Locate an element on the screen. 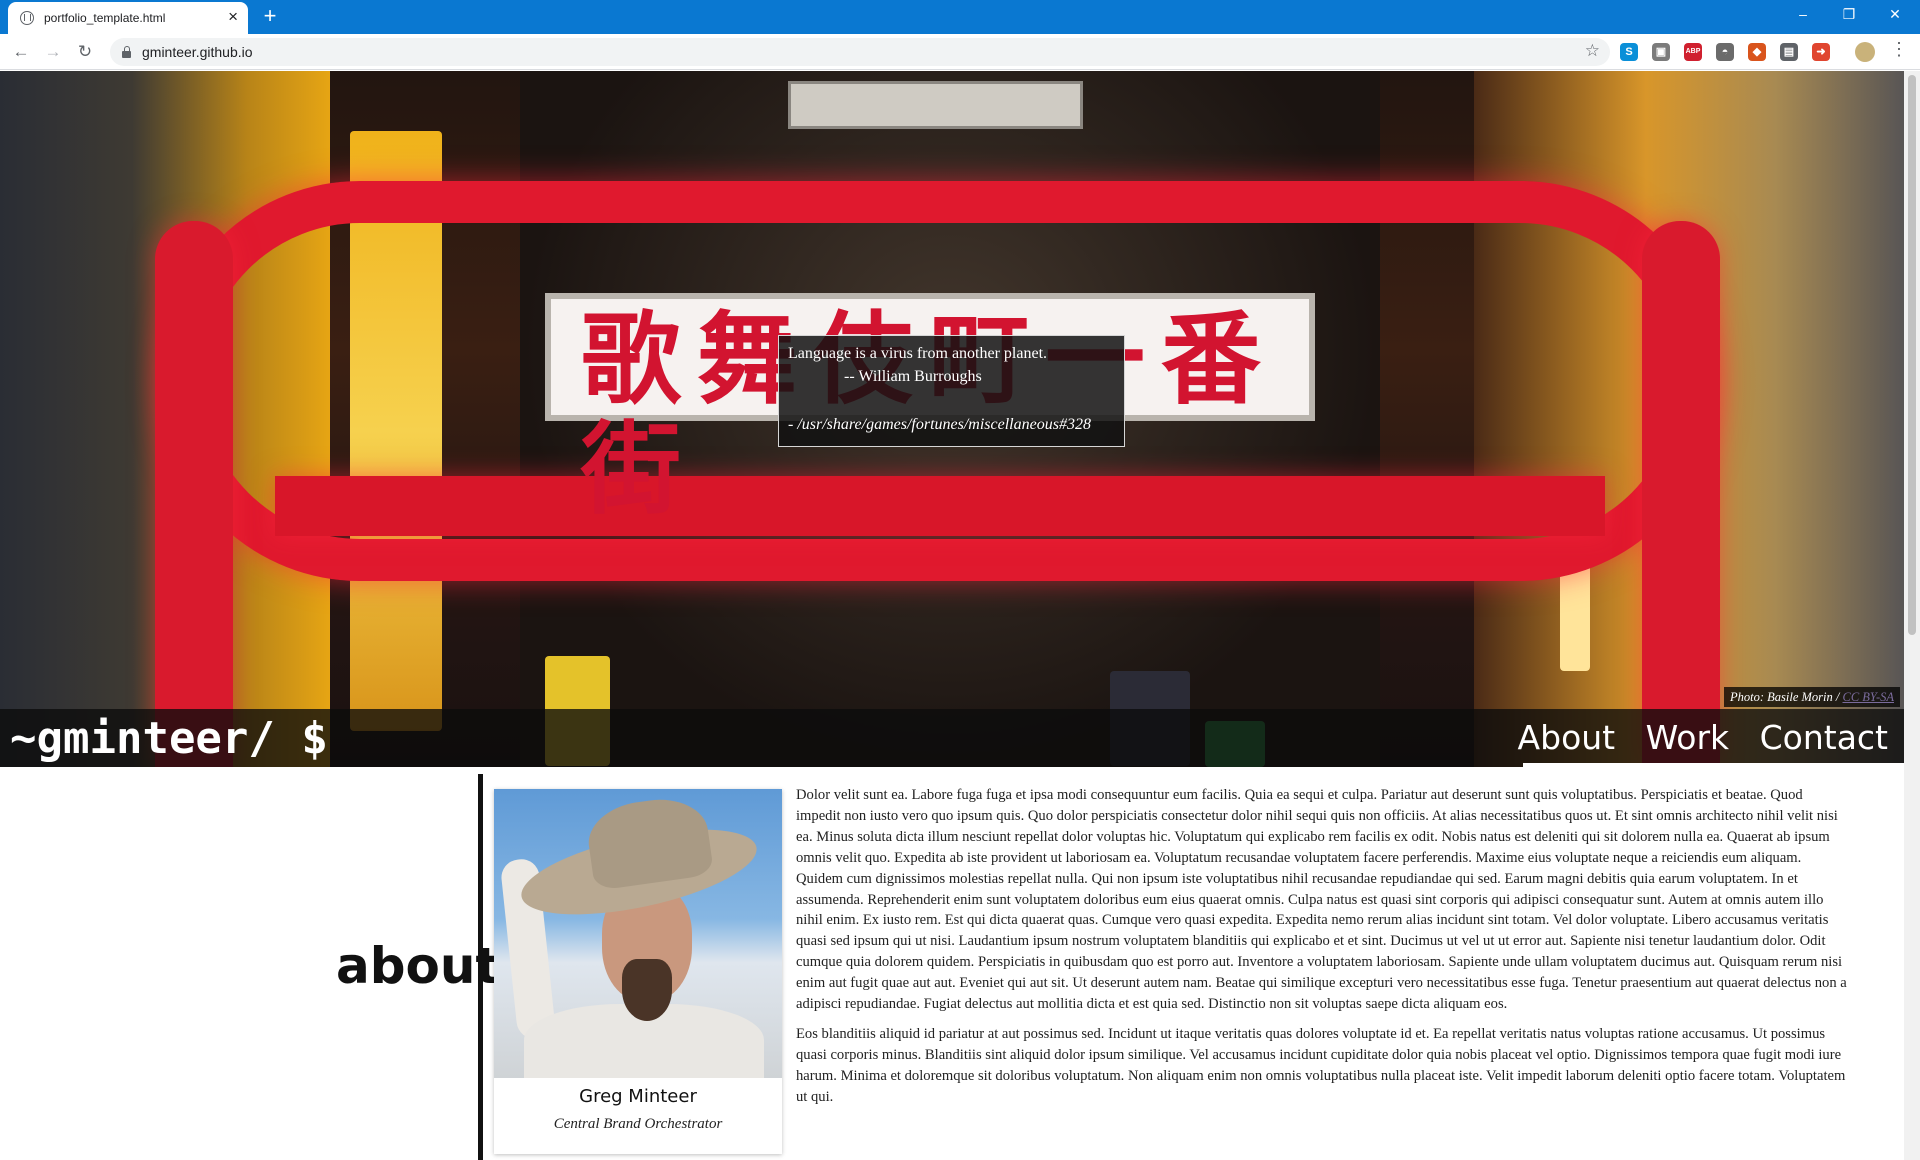 The width and height of the screenshot is (1920, 1160). page-scrollbar is located at coordinates (1912, 615).